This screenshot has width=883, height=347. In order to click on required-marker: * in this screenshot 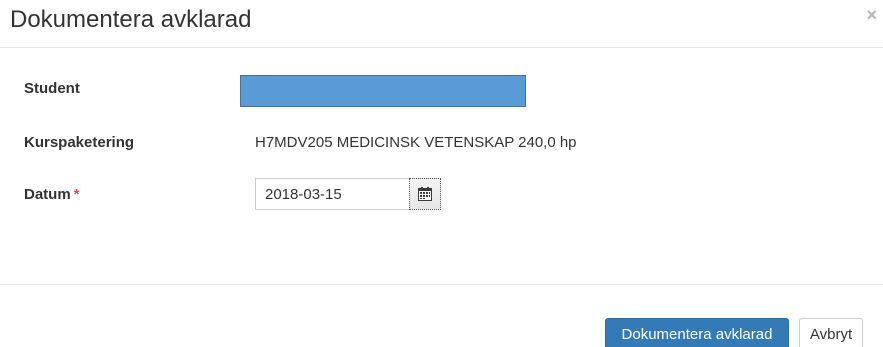, I will do `click(76, 194)`.